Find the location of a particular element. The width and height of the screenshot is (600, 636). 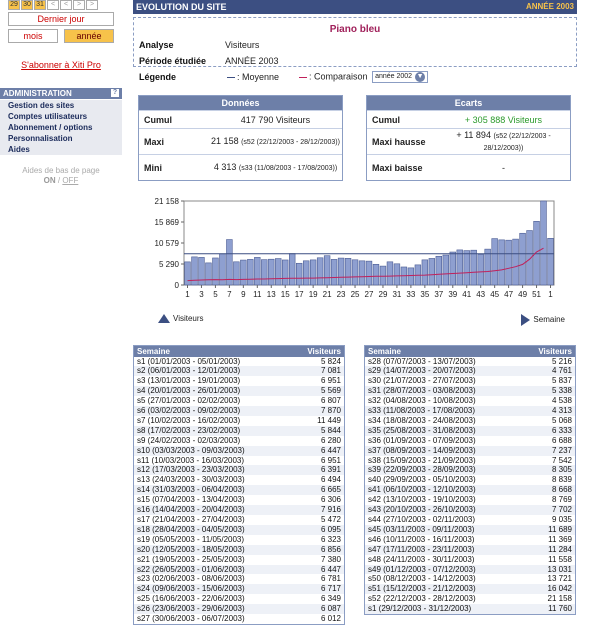

visitors-cell: 6 447 is located at coordinates (317, 450).